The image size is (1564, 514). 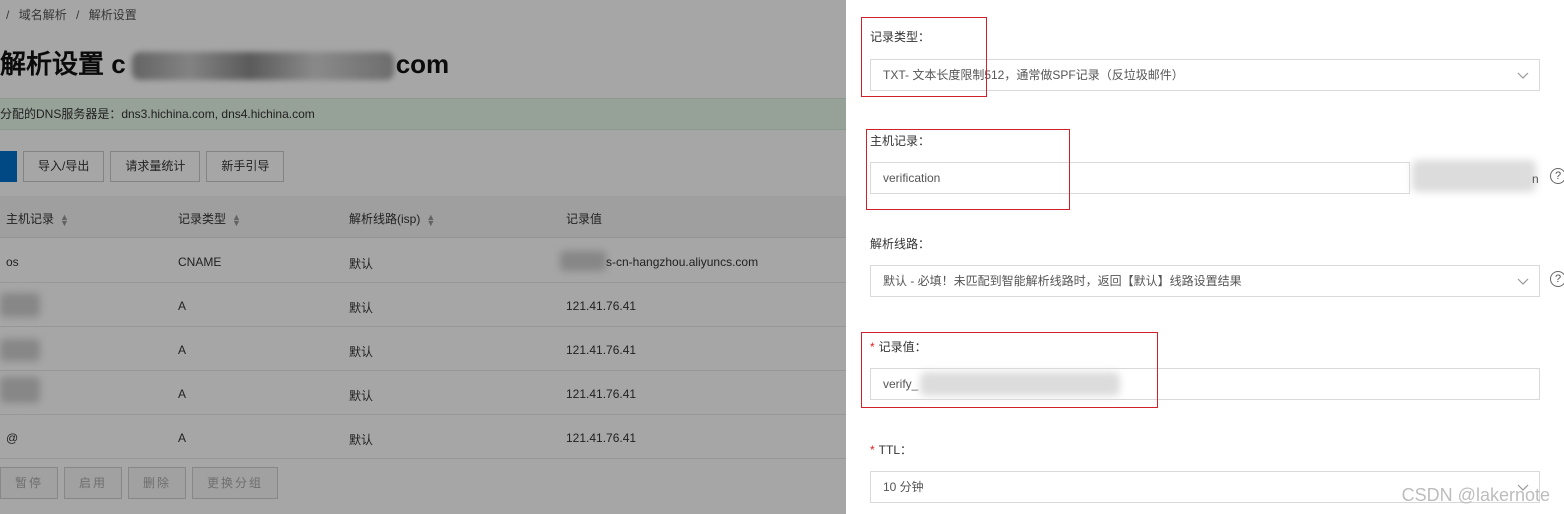 What do you see at coordinates (1475, 495) in the screenshot?
I see `watermark: CSDN @lakernote` at bounding box center [1475, 495].